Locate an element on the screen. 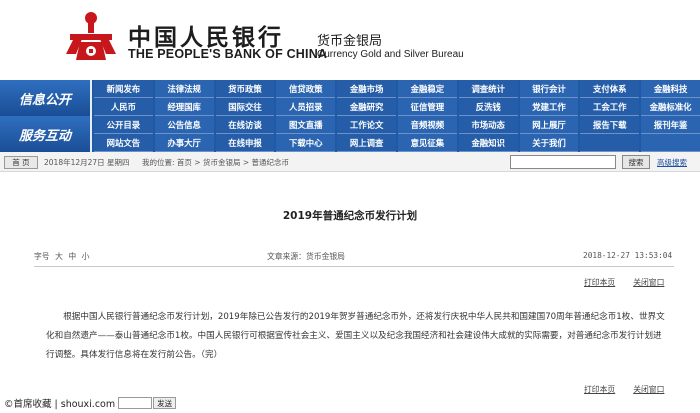 The image size is (700, 413). article-source: 文章来源：货币金银局 is located at coordinates (306, 256).